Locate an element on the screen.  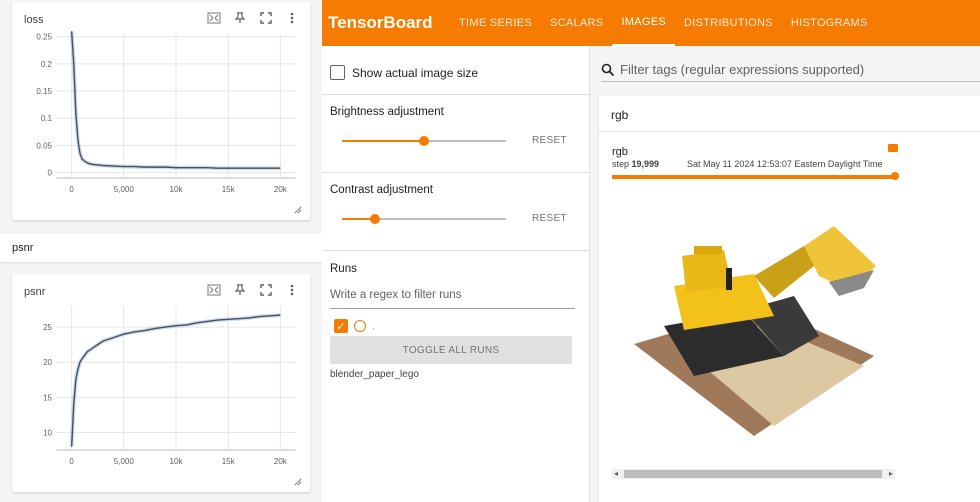
psnr-section-header: psnr is located at coordinates (161, 248).